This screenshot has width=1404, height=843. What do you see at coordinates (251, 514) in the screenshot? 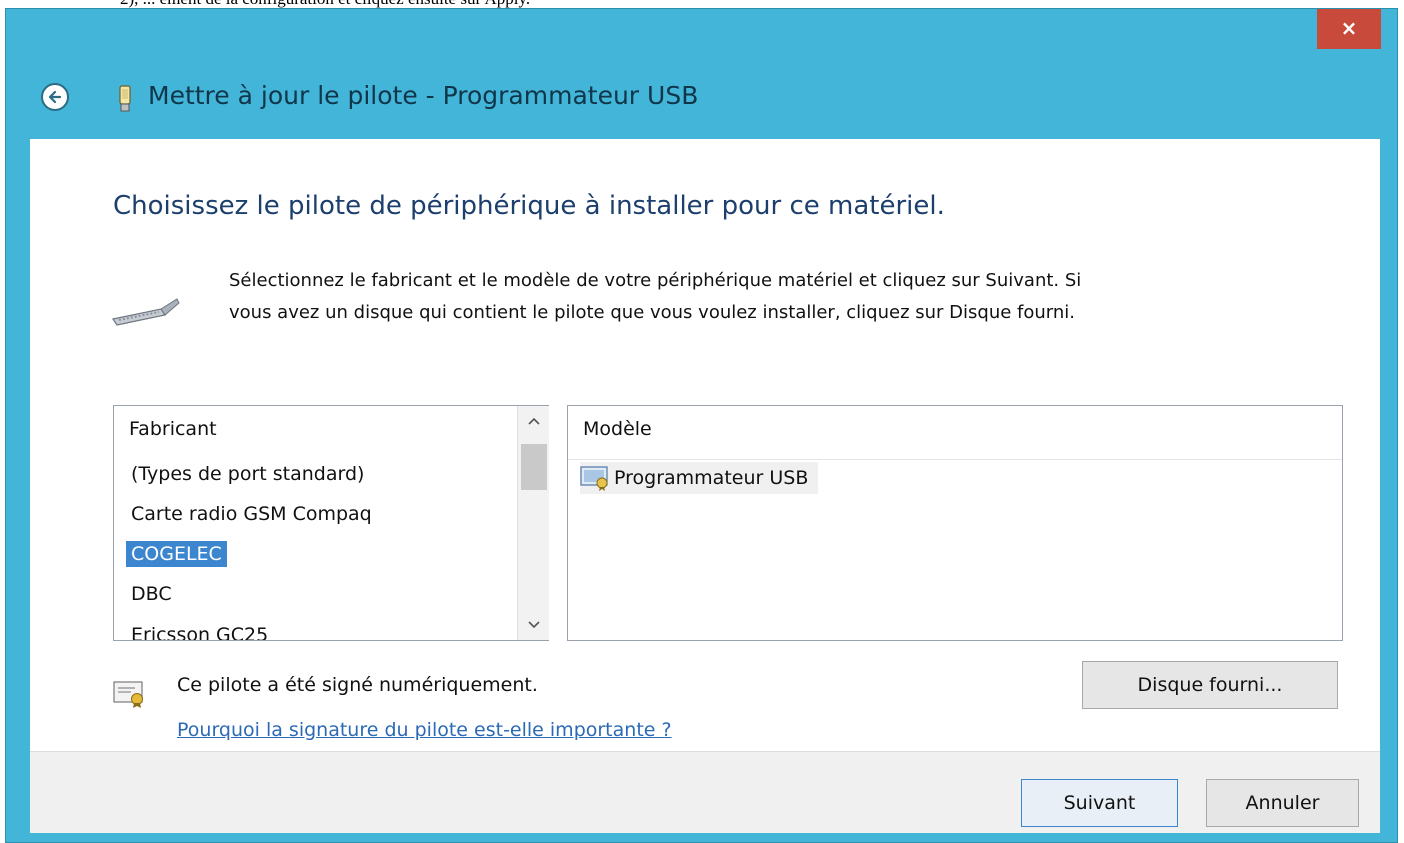
I see `list-item: Carte radio GSM Compaq` at bounding box center [251, 514].